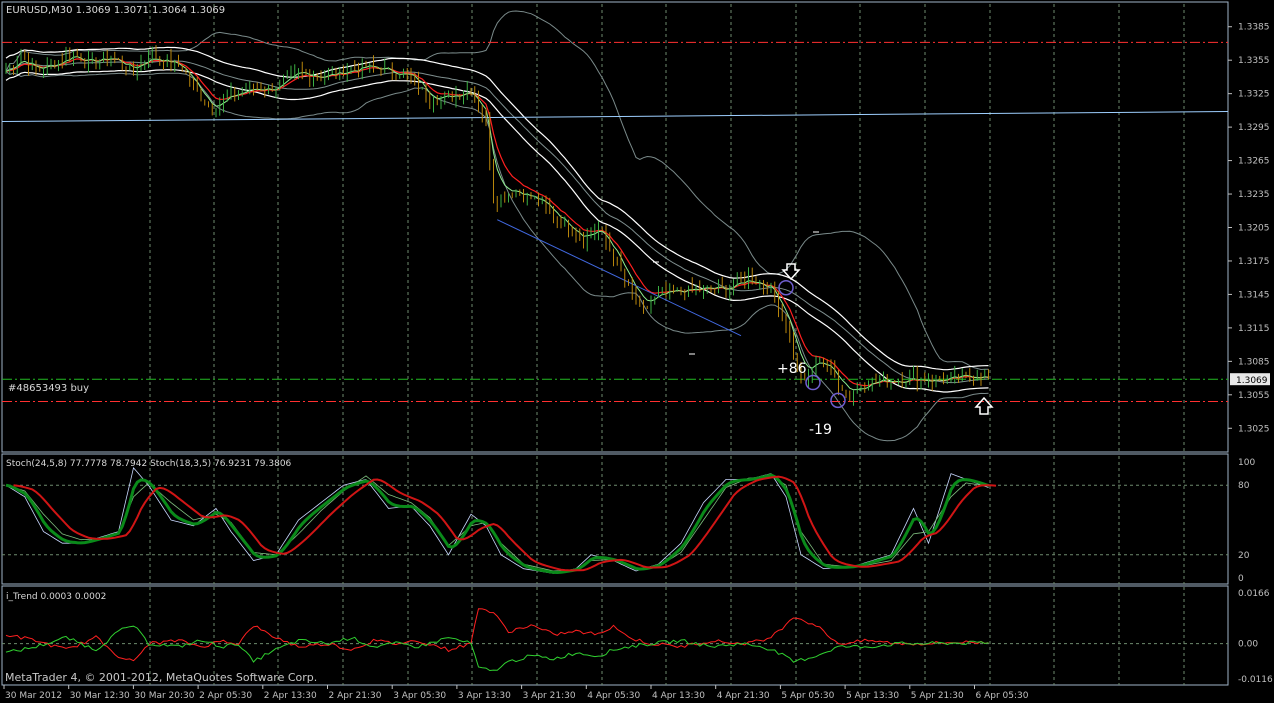 The height and width of the screenshot is (703, 1274). Describe the element at coordinates (419, 696) in the screenshot. I see `time-tick-label: 3 Apr 05:30` at that location.